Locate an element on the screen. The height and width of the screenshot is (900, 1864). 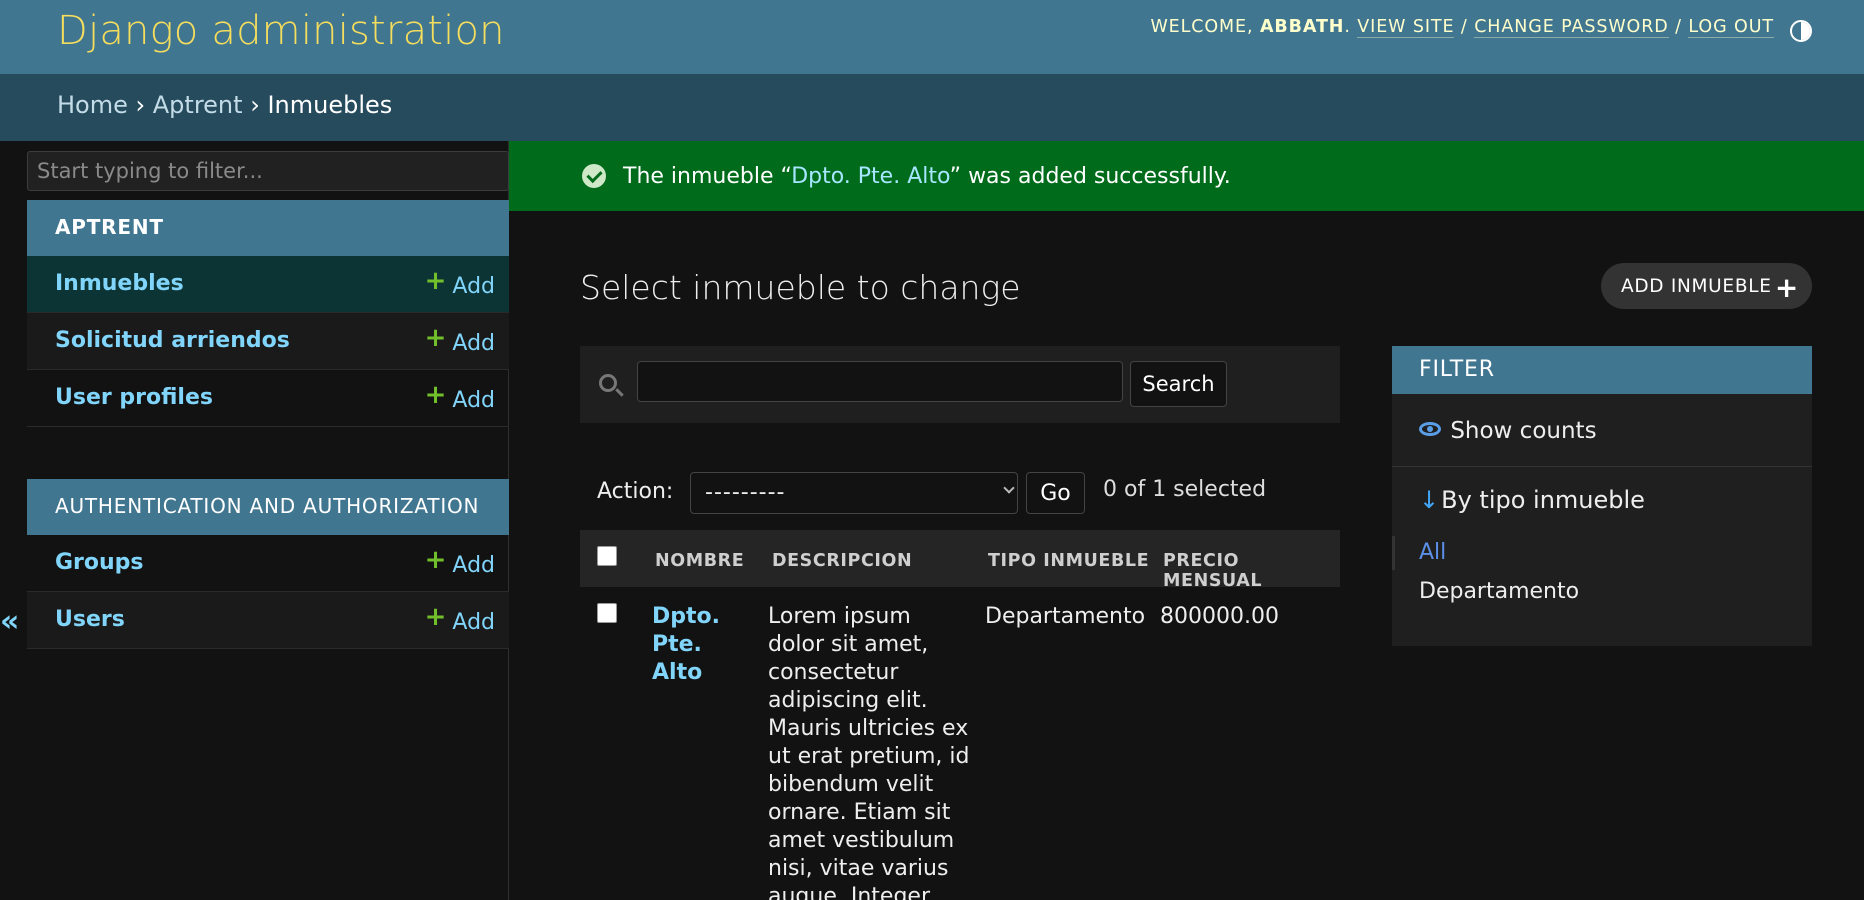
row-tipo-inmueble: Departamento is located at coordinates (1065, 616).